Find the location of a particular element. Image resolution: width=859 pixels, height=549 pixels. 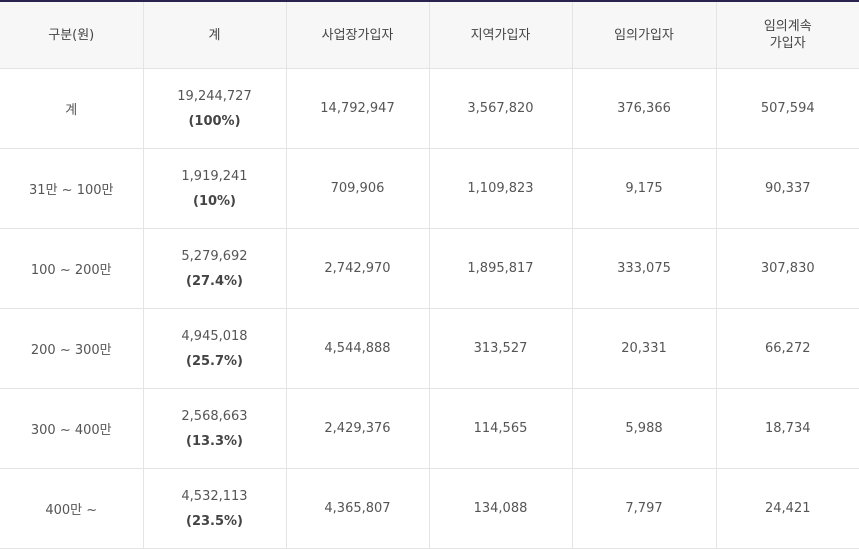

cell-category: 31만 ~ 100만 is located at coordinates (72, 188).